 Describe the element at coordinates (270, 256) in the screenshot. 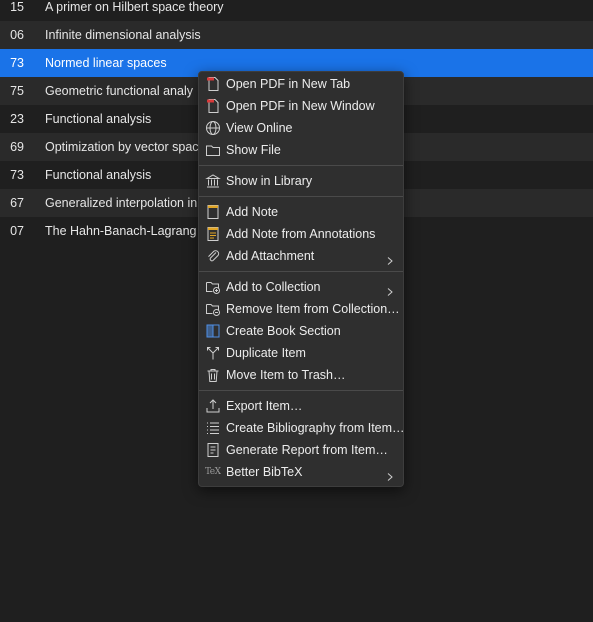

I see `menu-item-label: Add Attachment` at that location.